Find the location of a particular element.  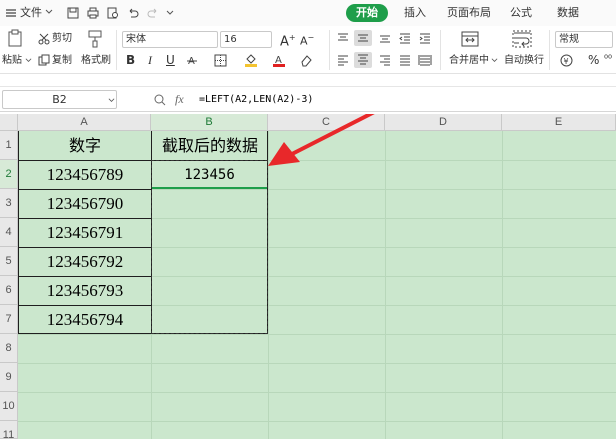

row-header-8: 8 is located at coordinates (9, 348).